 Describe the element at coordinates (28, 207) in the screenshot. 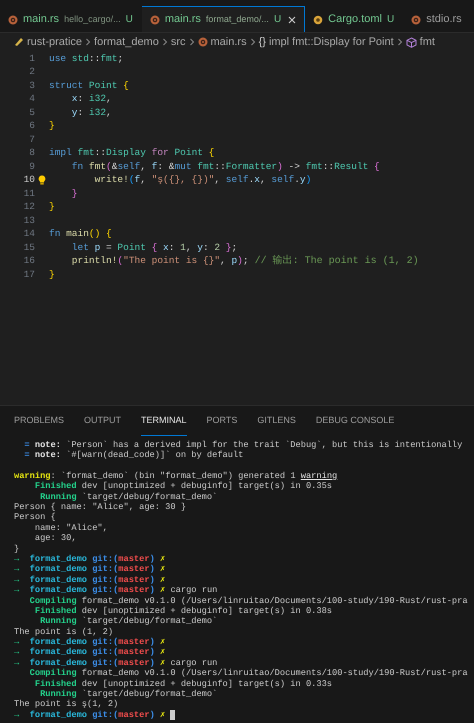

I see `line-number: 12` at that location.